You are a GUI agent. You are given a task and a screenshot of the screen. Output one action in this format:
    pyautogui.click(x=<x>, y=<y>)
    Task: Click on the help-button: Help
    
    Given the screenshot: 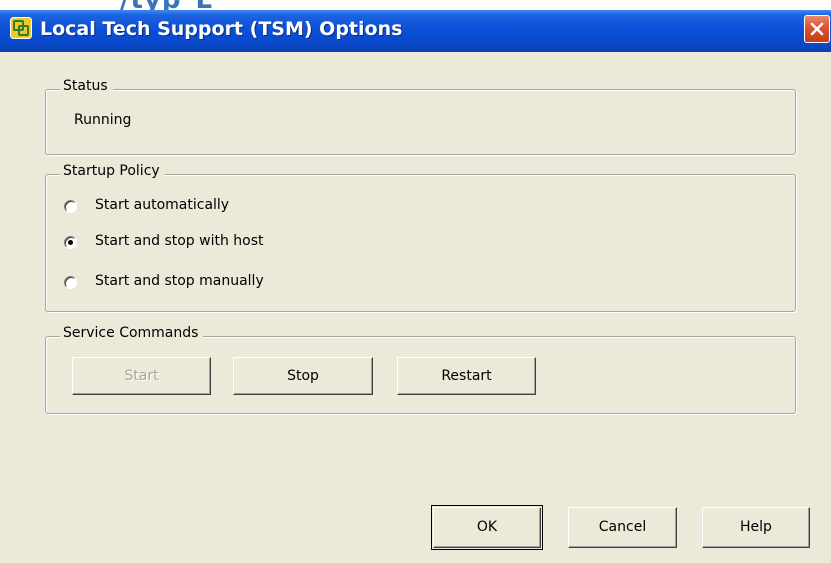 What is the action you would take?
    pyautogui.click(x=756, y=527)
    